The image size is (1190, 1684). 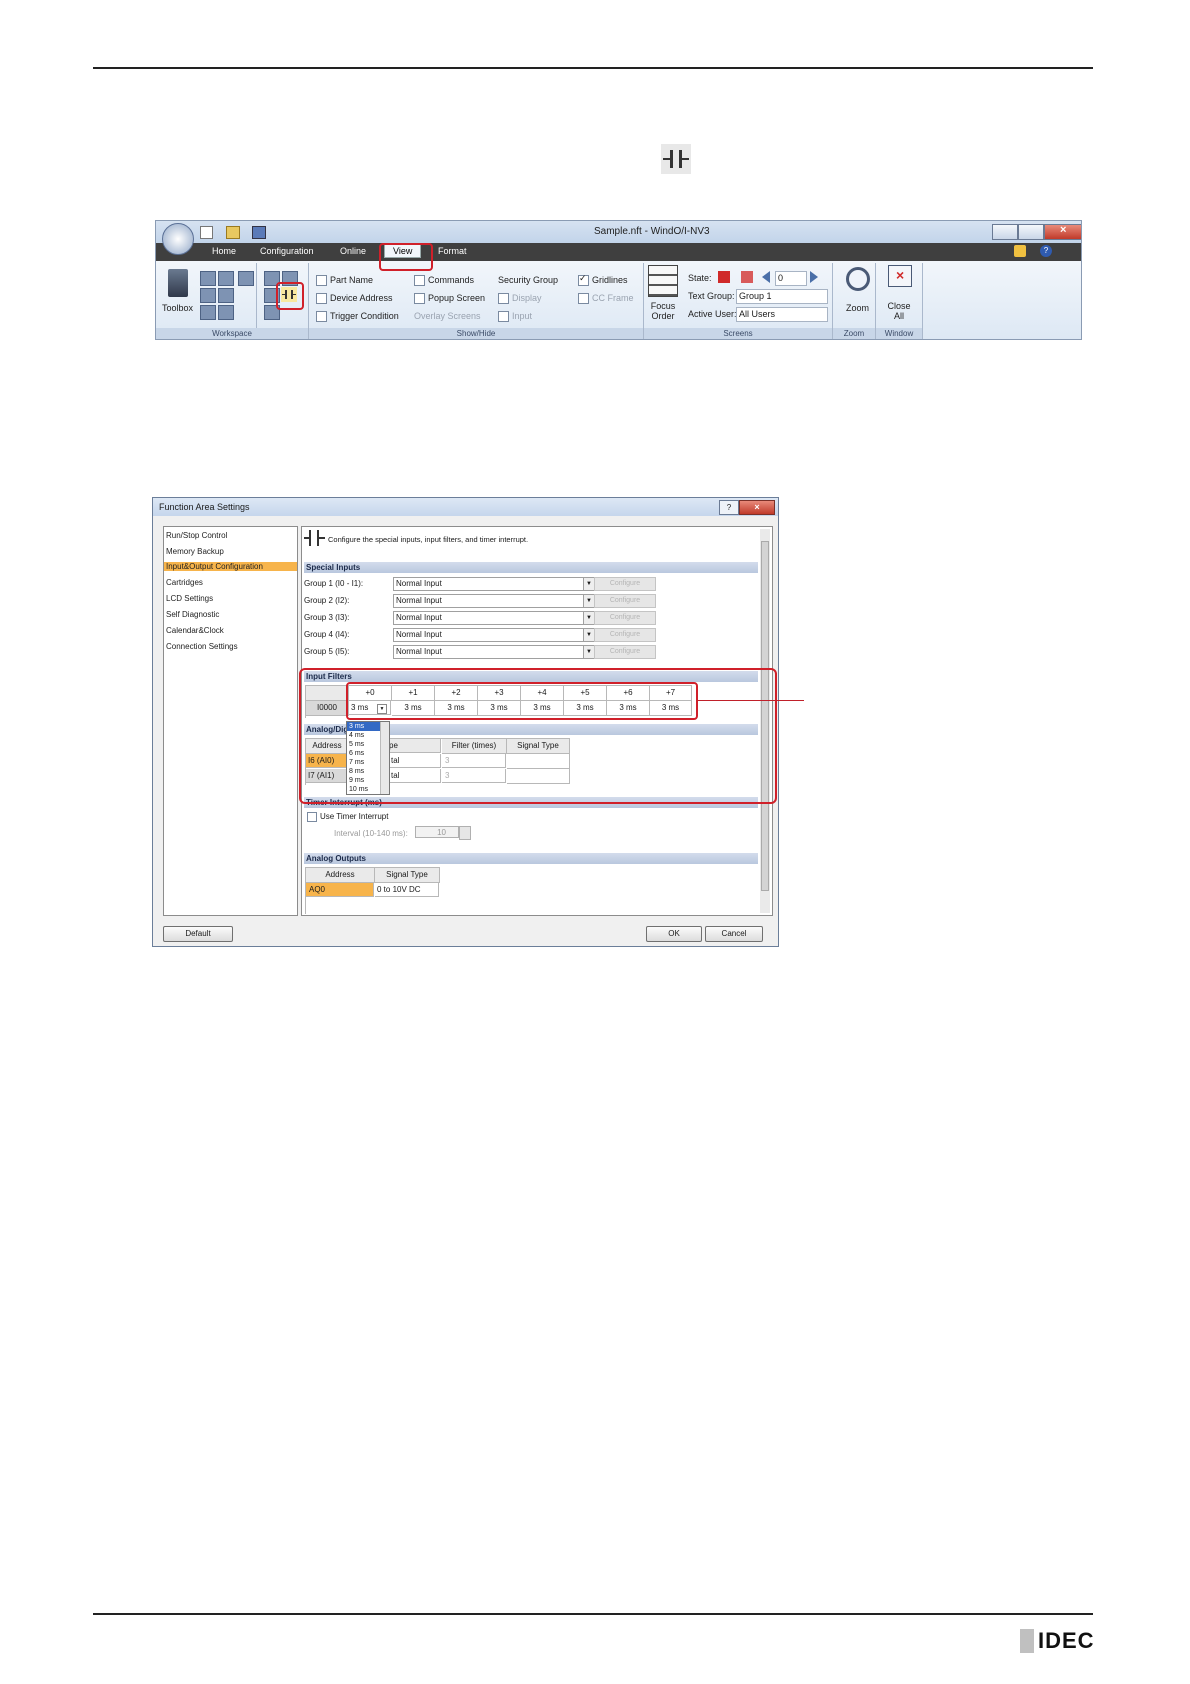 What do you see at coordinates (447, 316) in the screenshot?
I see `overlay-screens-label: Overlay Screens` at bounding box center [447, 316].